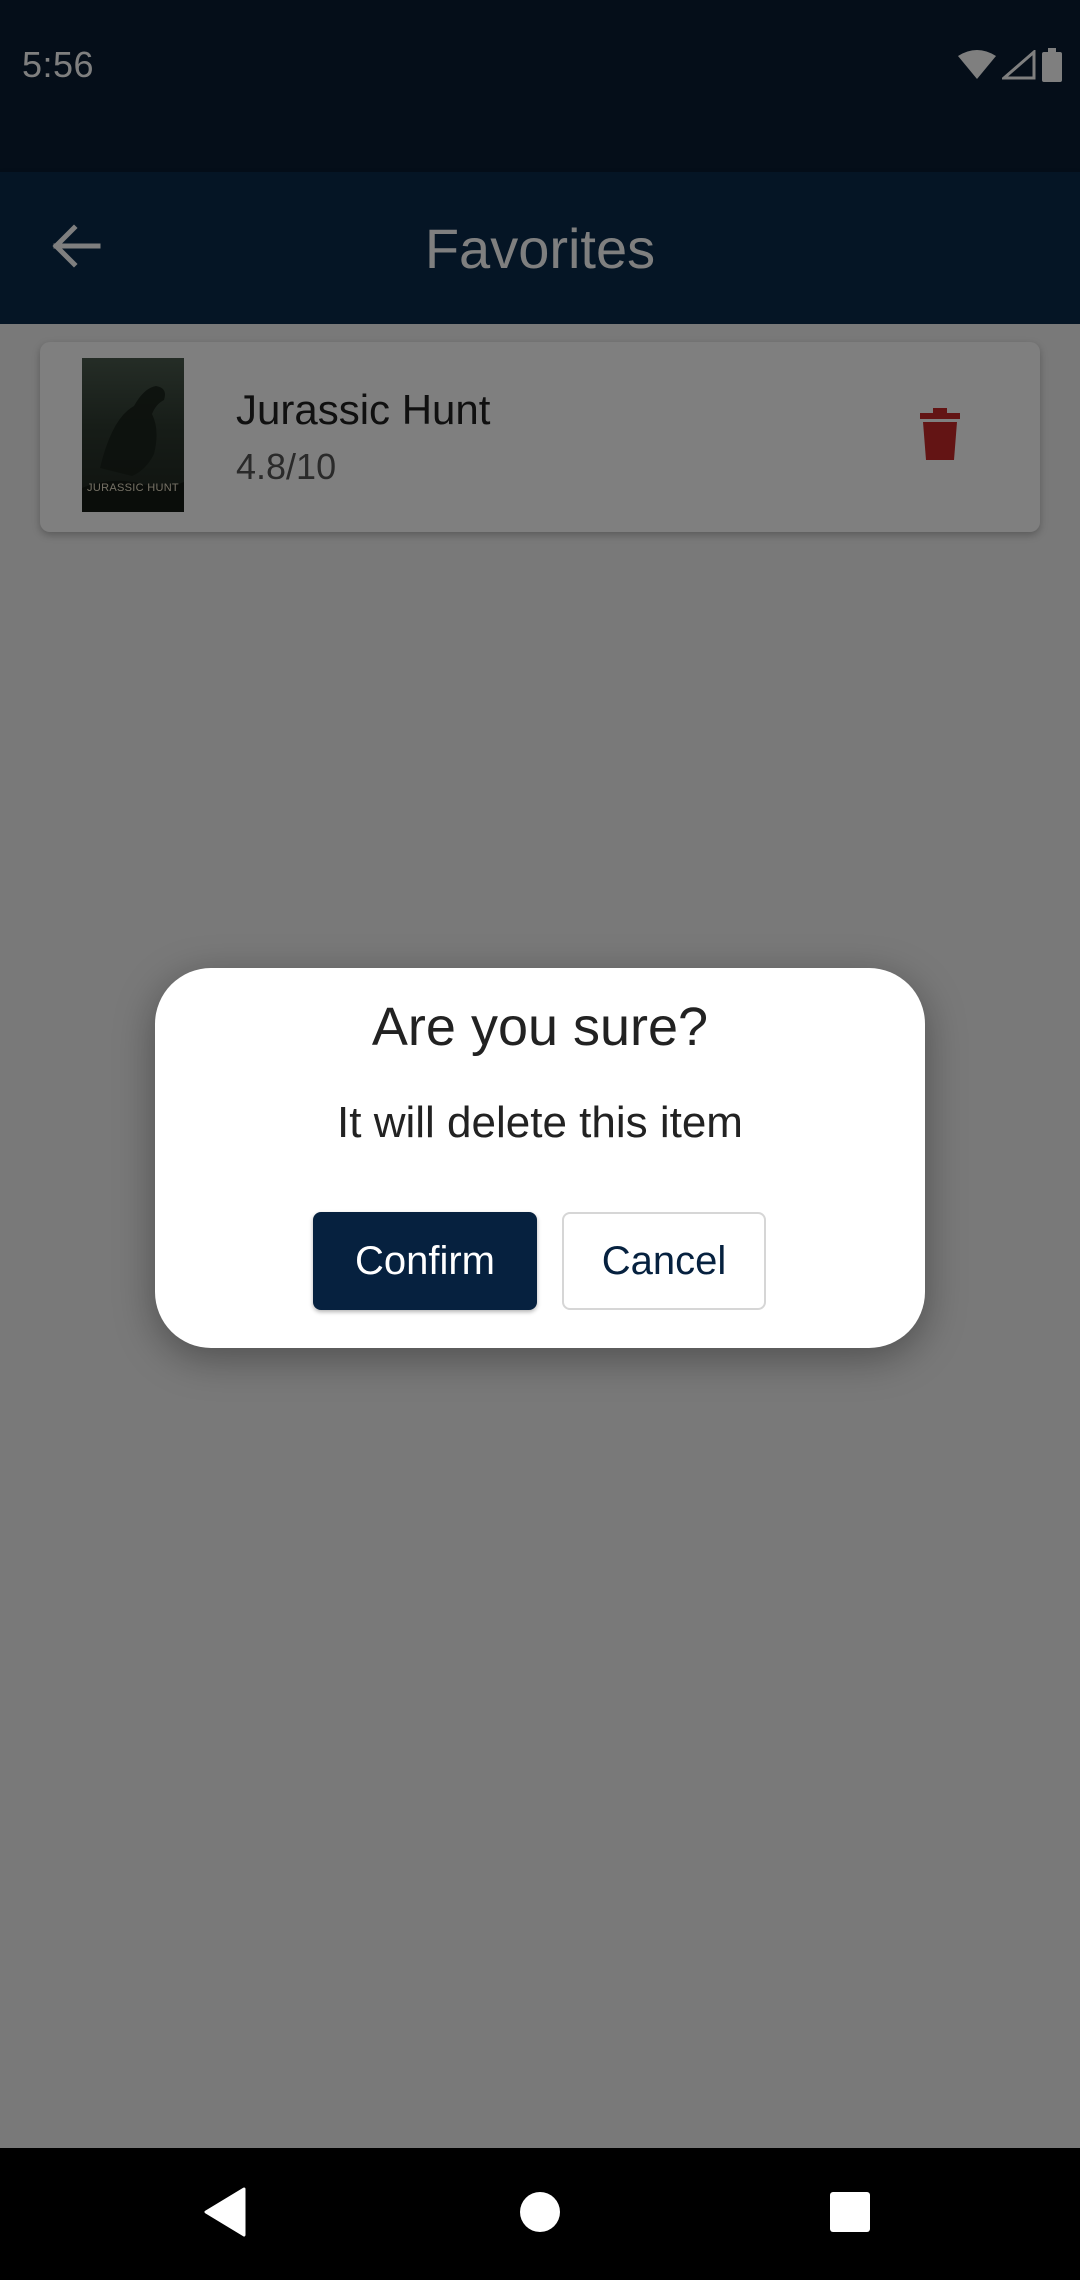 The image size is (1080, 2280). I want to click on cancel-button: Cancel, so click(664, 1261).